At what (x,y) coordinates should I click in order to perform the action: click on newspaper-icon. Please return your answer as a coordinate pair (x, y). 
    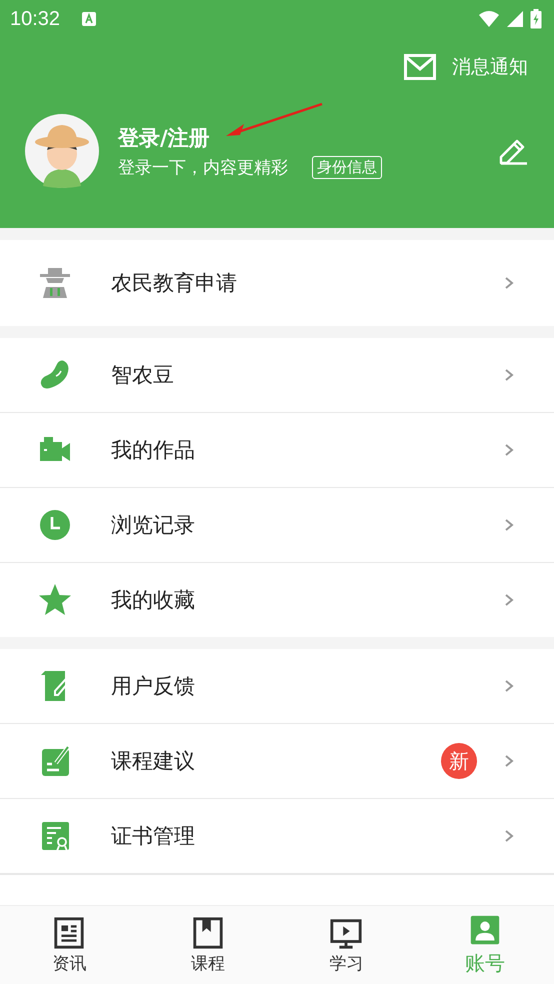
    Looking at the image, I should click on (69, 933).